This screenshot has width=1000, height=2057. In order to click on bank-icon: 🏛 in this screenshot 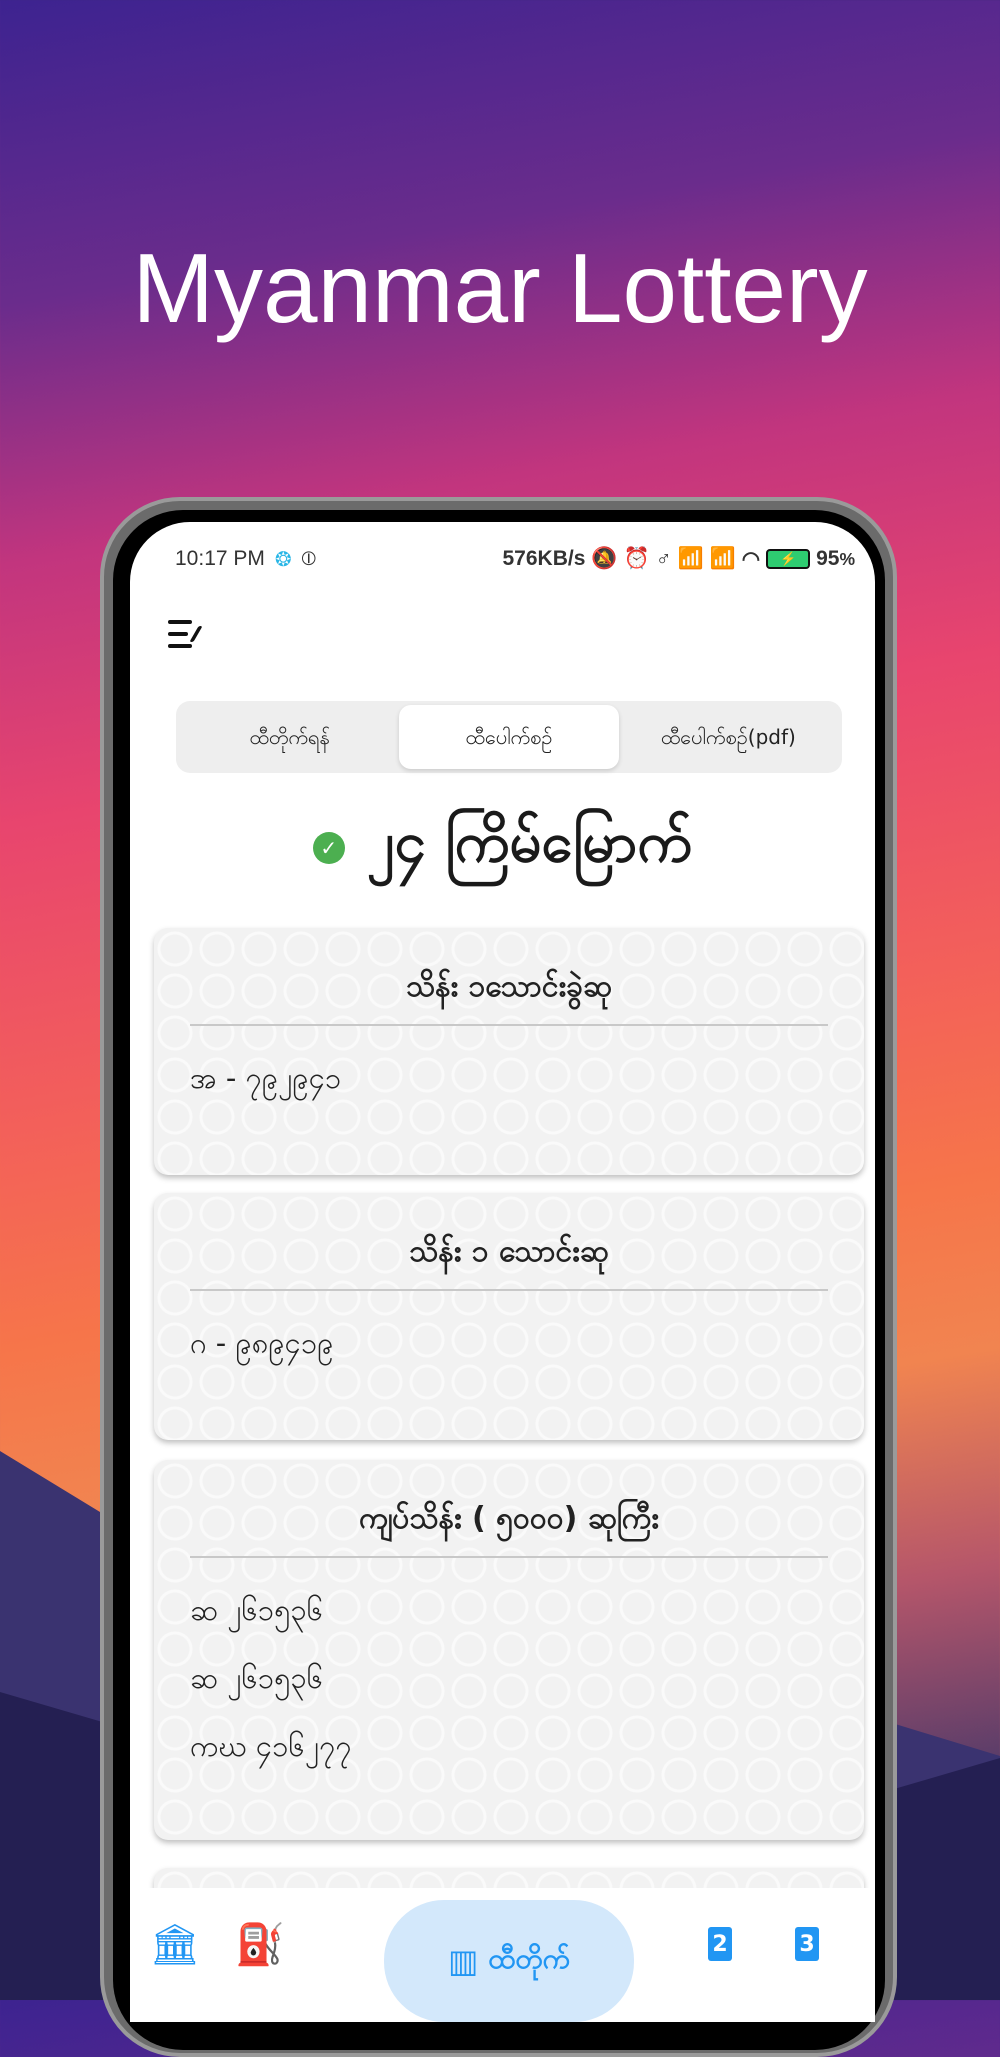, I will do `click(175, 1944)`.